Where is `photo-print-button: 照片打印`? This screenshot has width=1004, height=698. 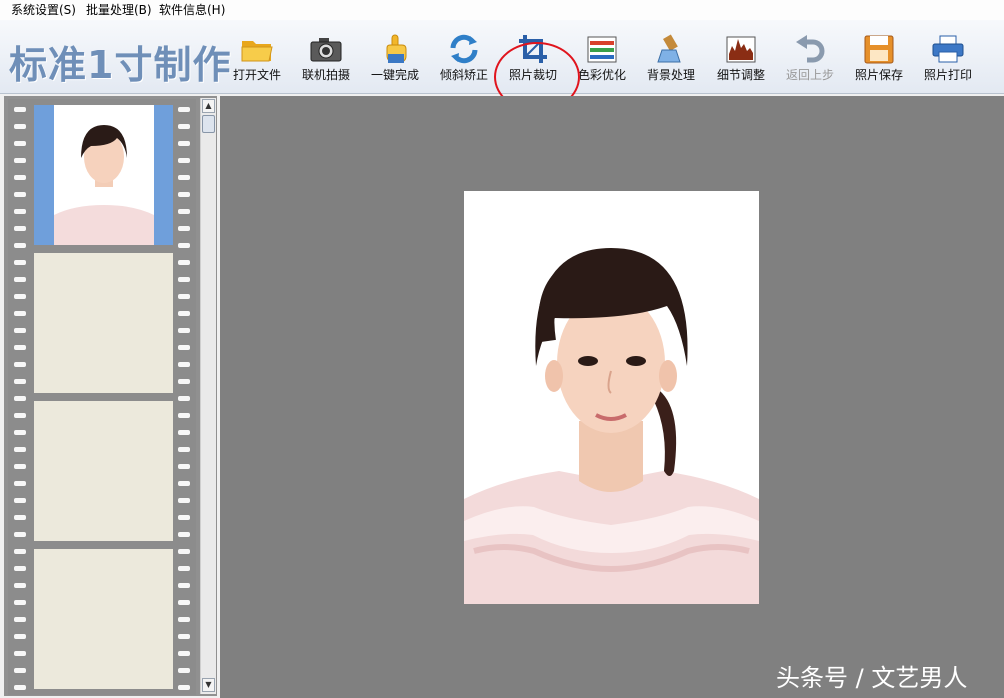
photo-print-button: 照片打印 is located at coordinates (948, 60).